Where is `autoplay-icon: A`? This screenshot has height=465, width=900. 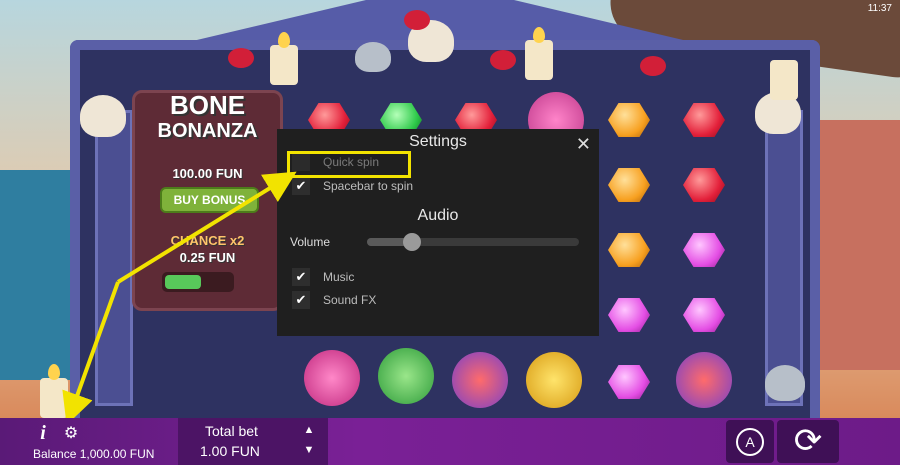 autoplay-icon: A is located at coordinates (750, 442).